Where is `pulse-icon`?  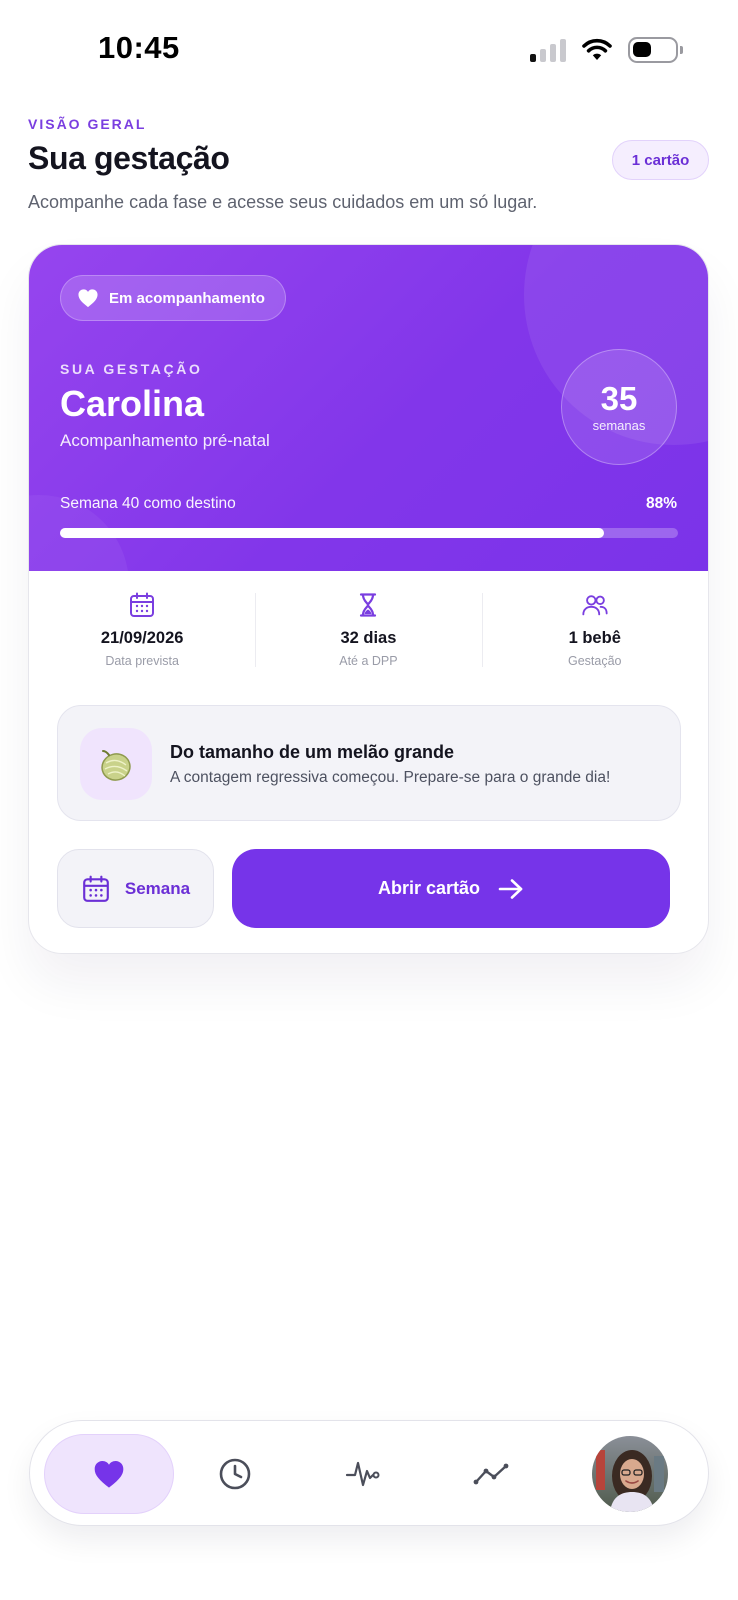 pulse-icon is located at coordinates (362, 1474).